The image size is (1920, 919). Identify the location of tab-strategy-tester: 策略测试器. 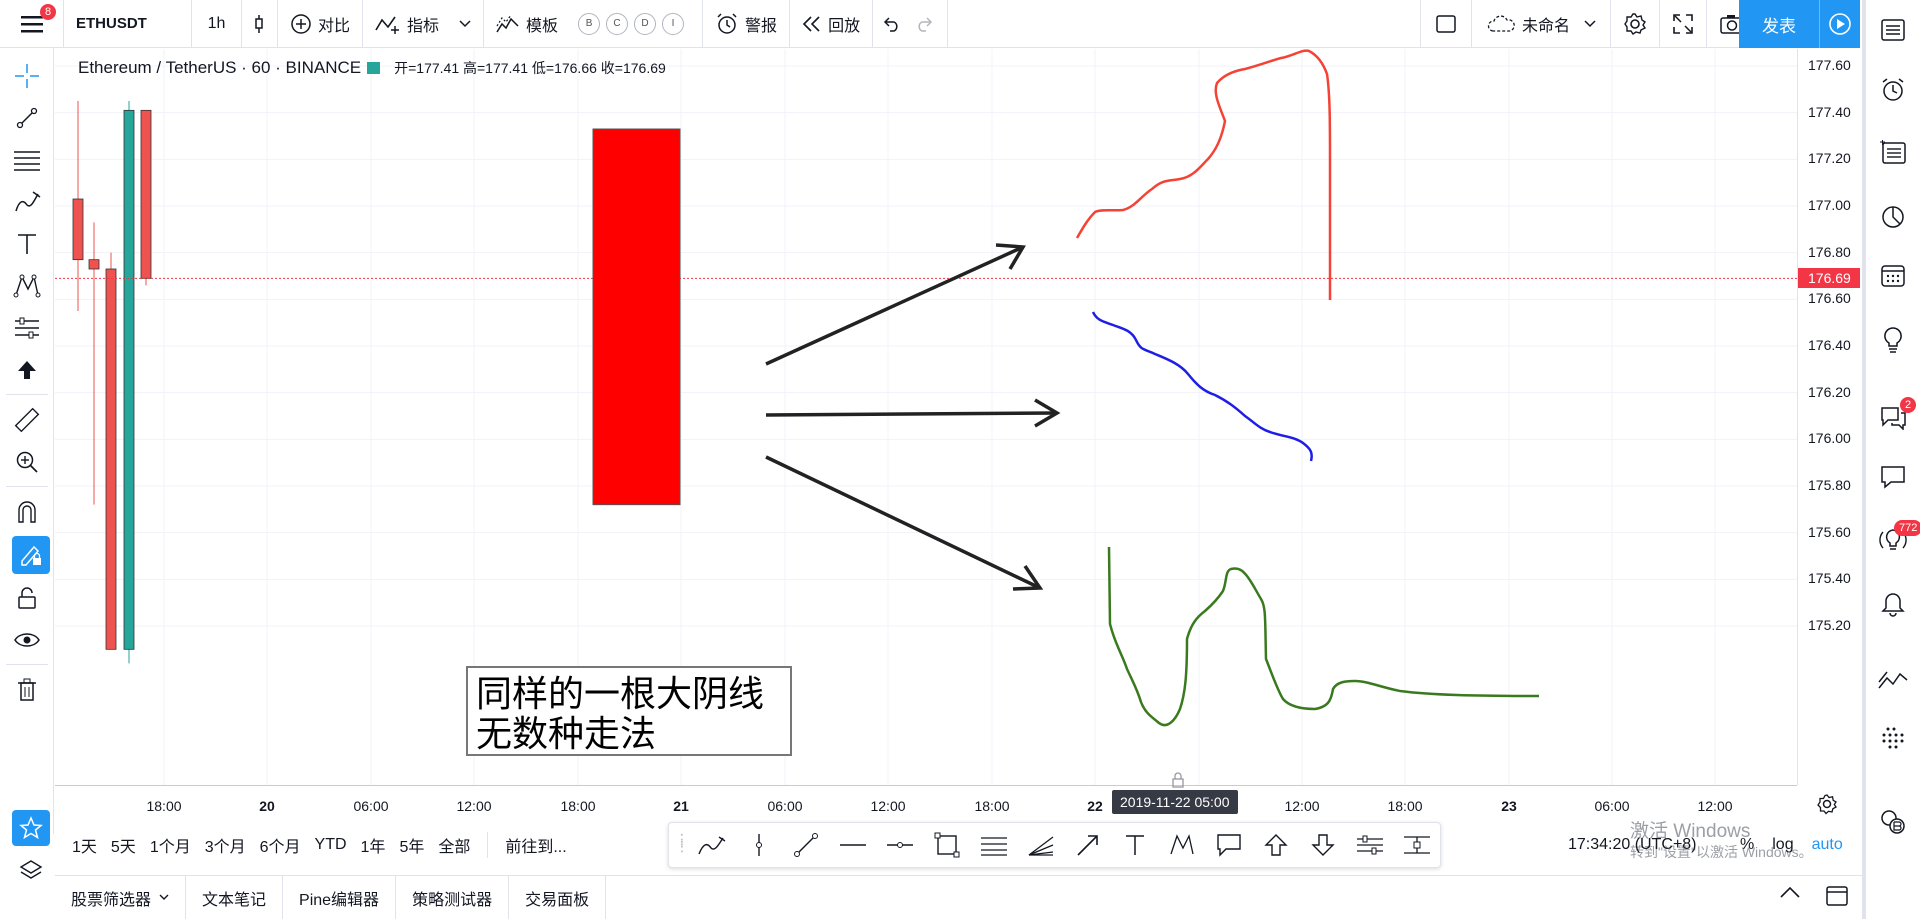
(453, 897).